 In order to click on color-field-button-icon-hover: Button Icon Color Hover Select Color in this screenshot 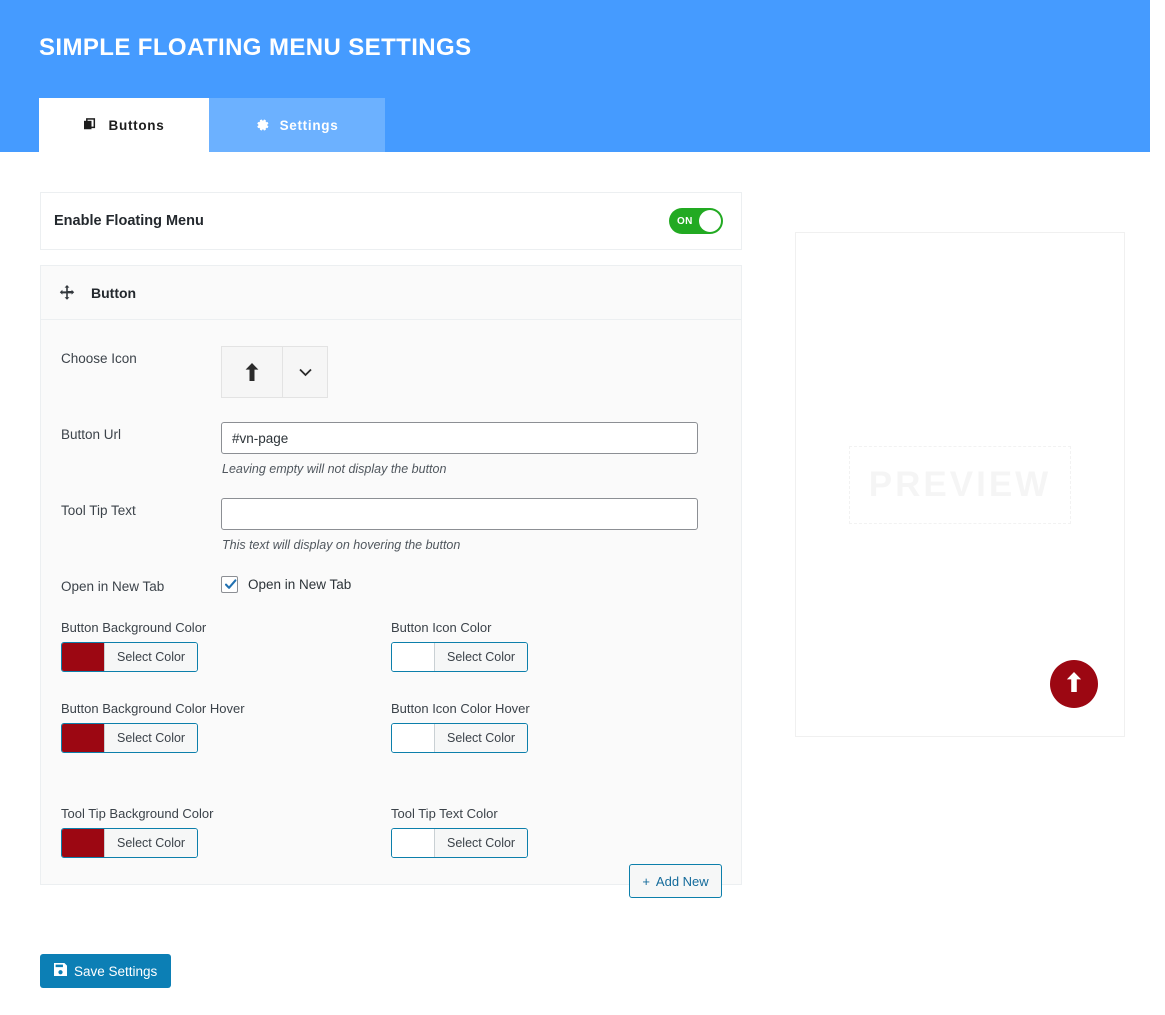, I will do `click(556, 729)`.